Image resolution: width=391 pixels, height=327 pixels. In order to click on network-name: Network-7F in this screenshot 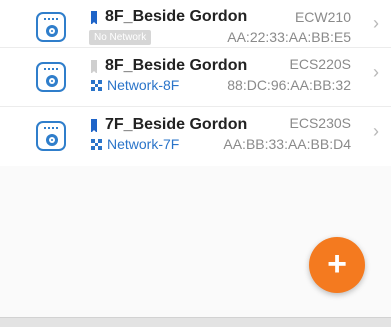, I will do `click(143, 144)`.